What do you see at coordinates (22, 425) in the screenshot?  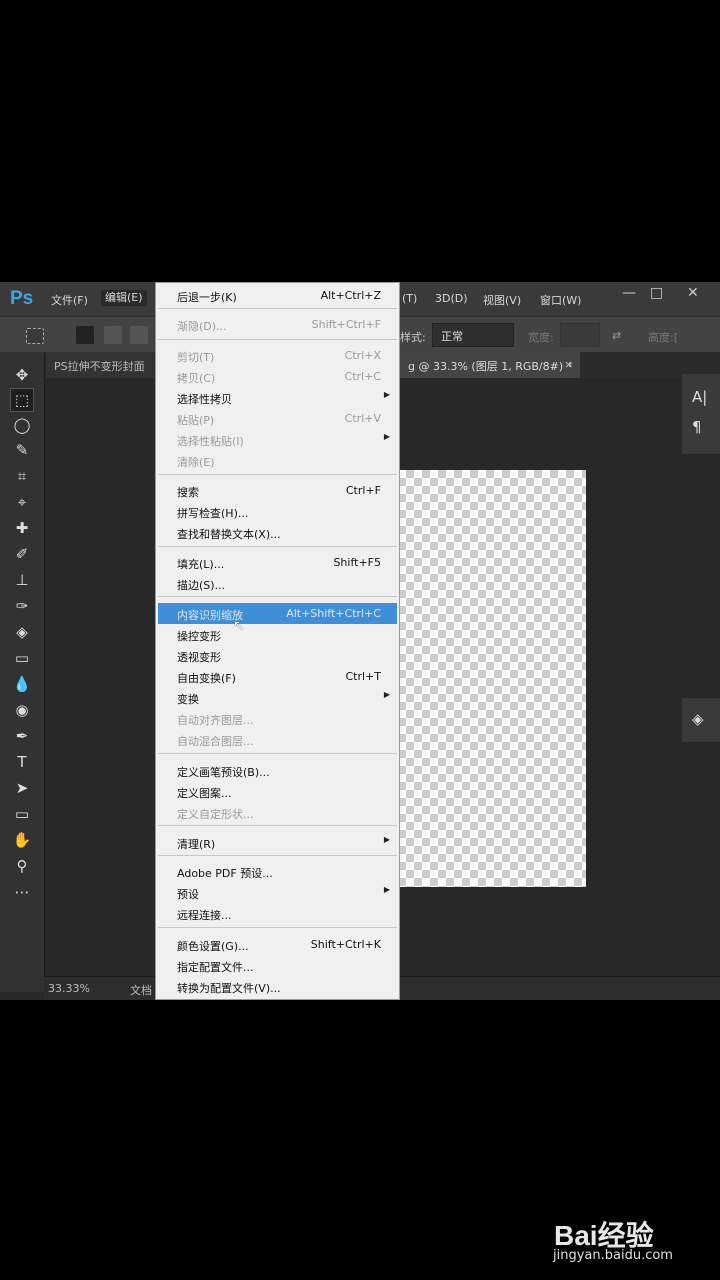 I see `lasso-icon: ◯` at bounding box center [22, 425].